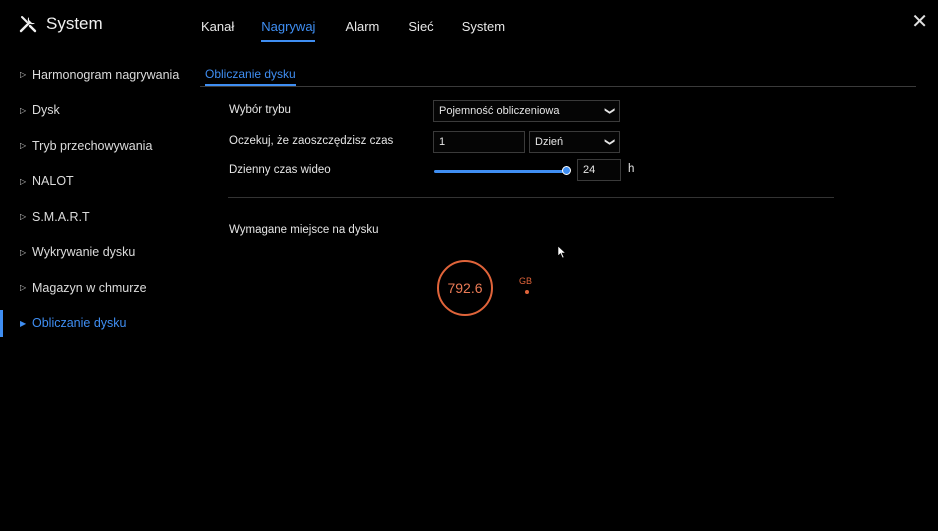  Describe the element at coordinates (311, 141) in the screenshot. I see `save-time-label: Oczekuj, że zaoszczędzisz czas` at that location.